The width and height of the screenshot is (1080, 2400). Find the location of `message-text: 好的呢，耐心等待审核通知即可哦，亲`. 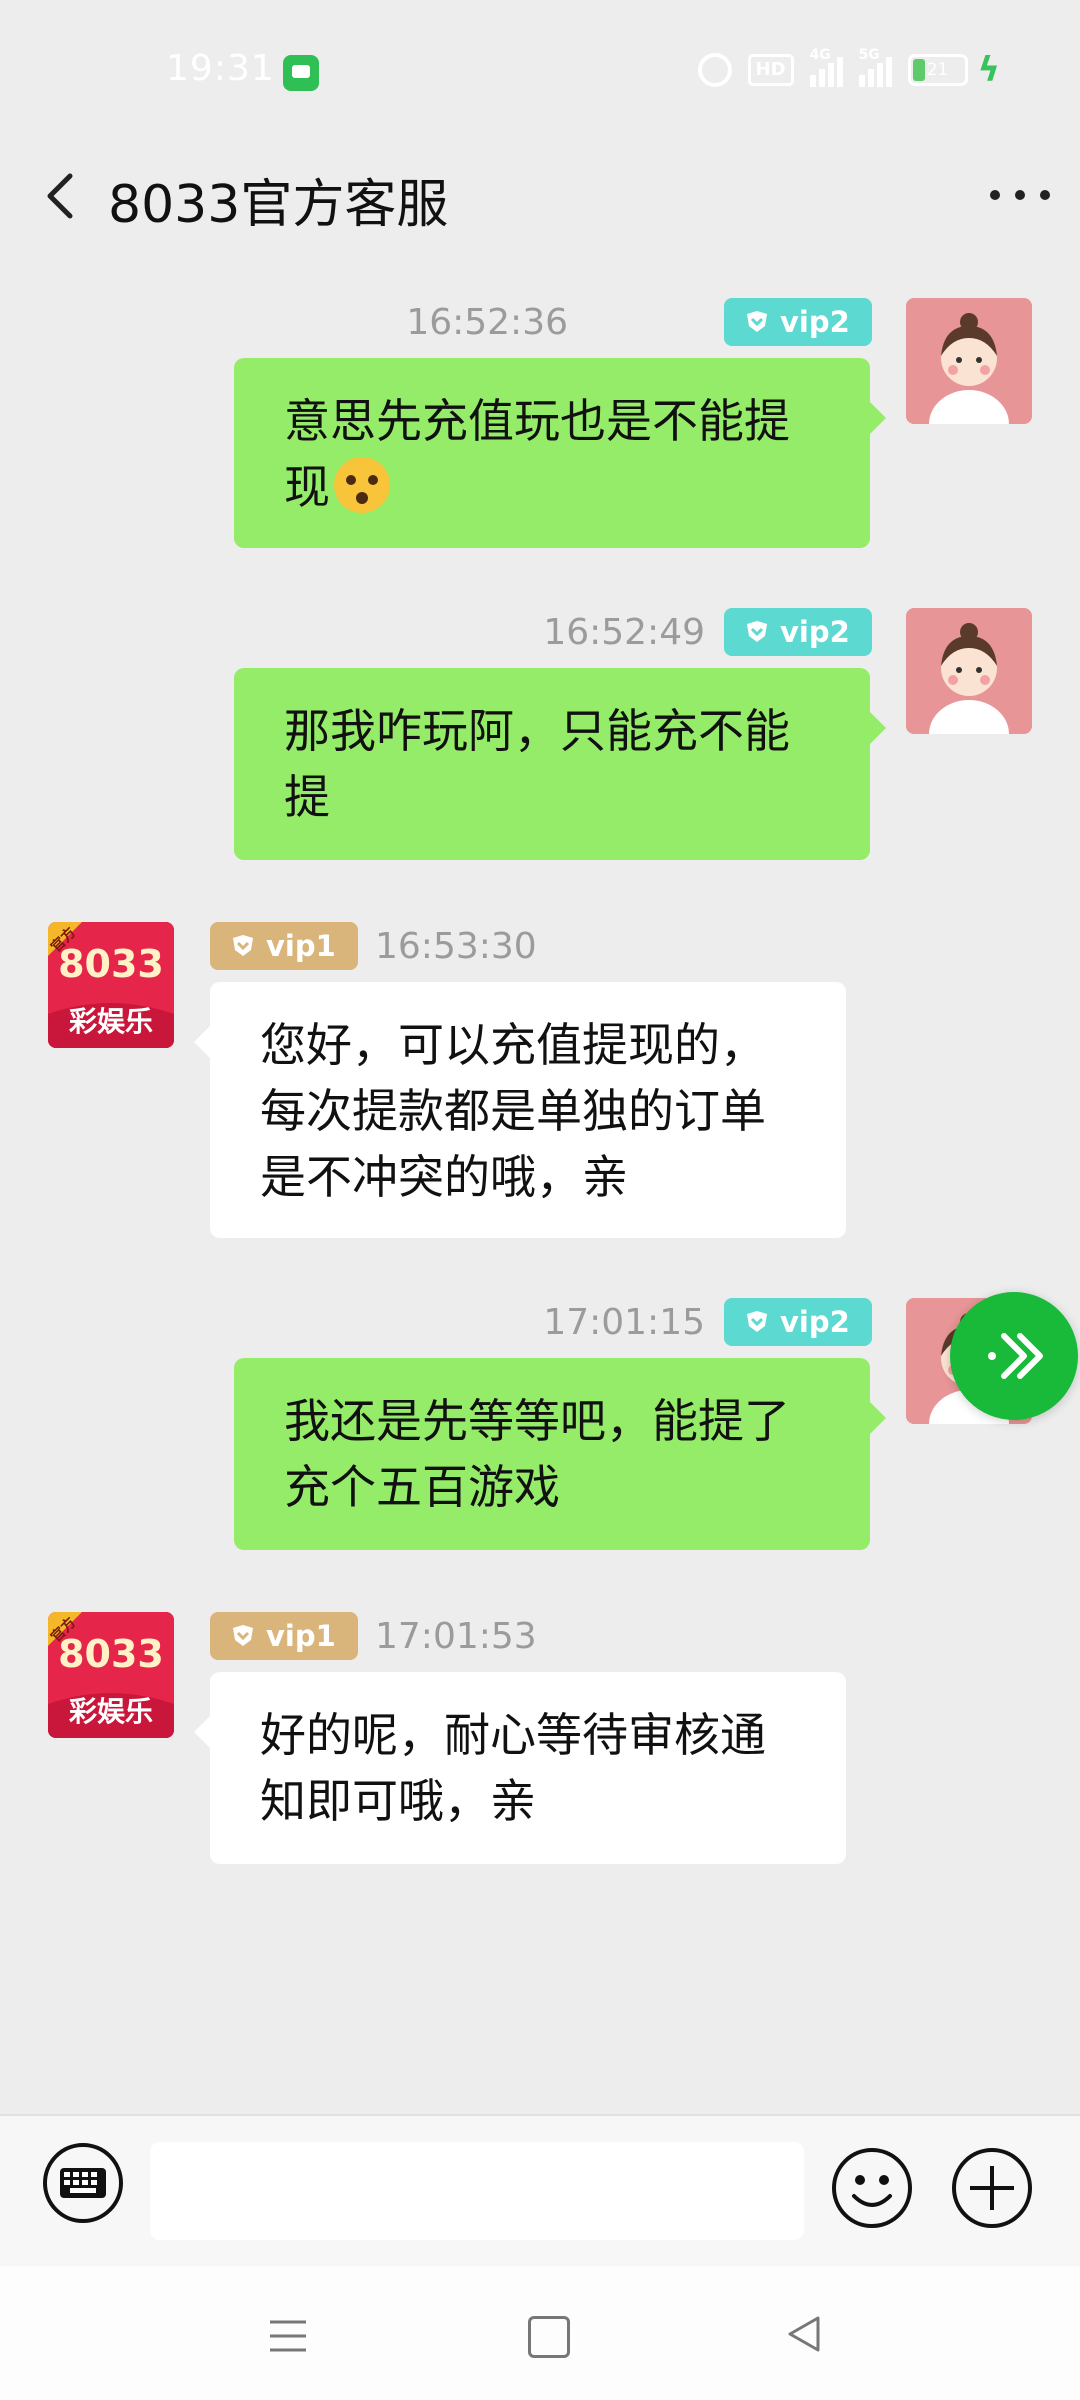

message-text: 好的呢，耐心等待审核通知即可哦，亲 is located at coordinates (513, 1768).